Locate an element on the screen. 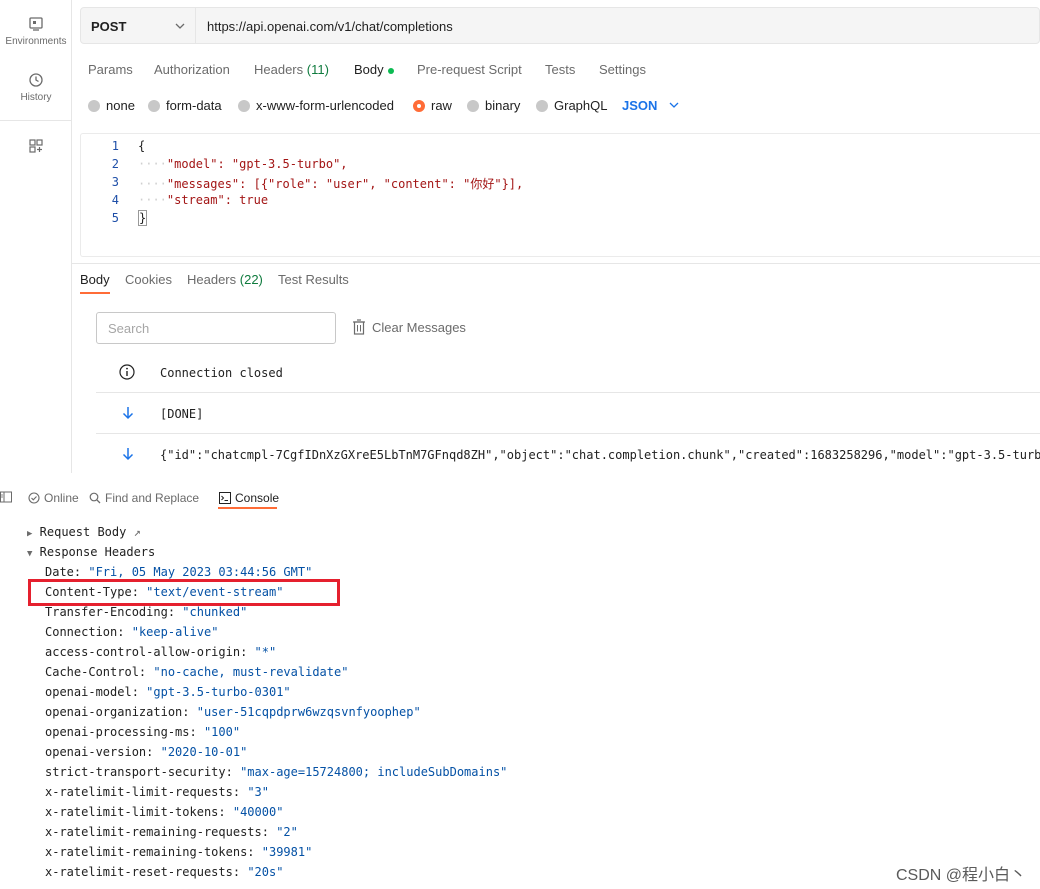 The width and height of the screenshot is (1040, 889). sidebar-item-add-workspace is located at coordinates (36, 148).